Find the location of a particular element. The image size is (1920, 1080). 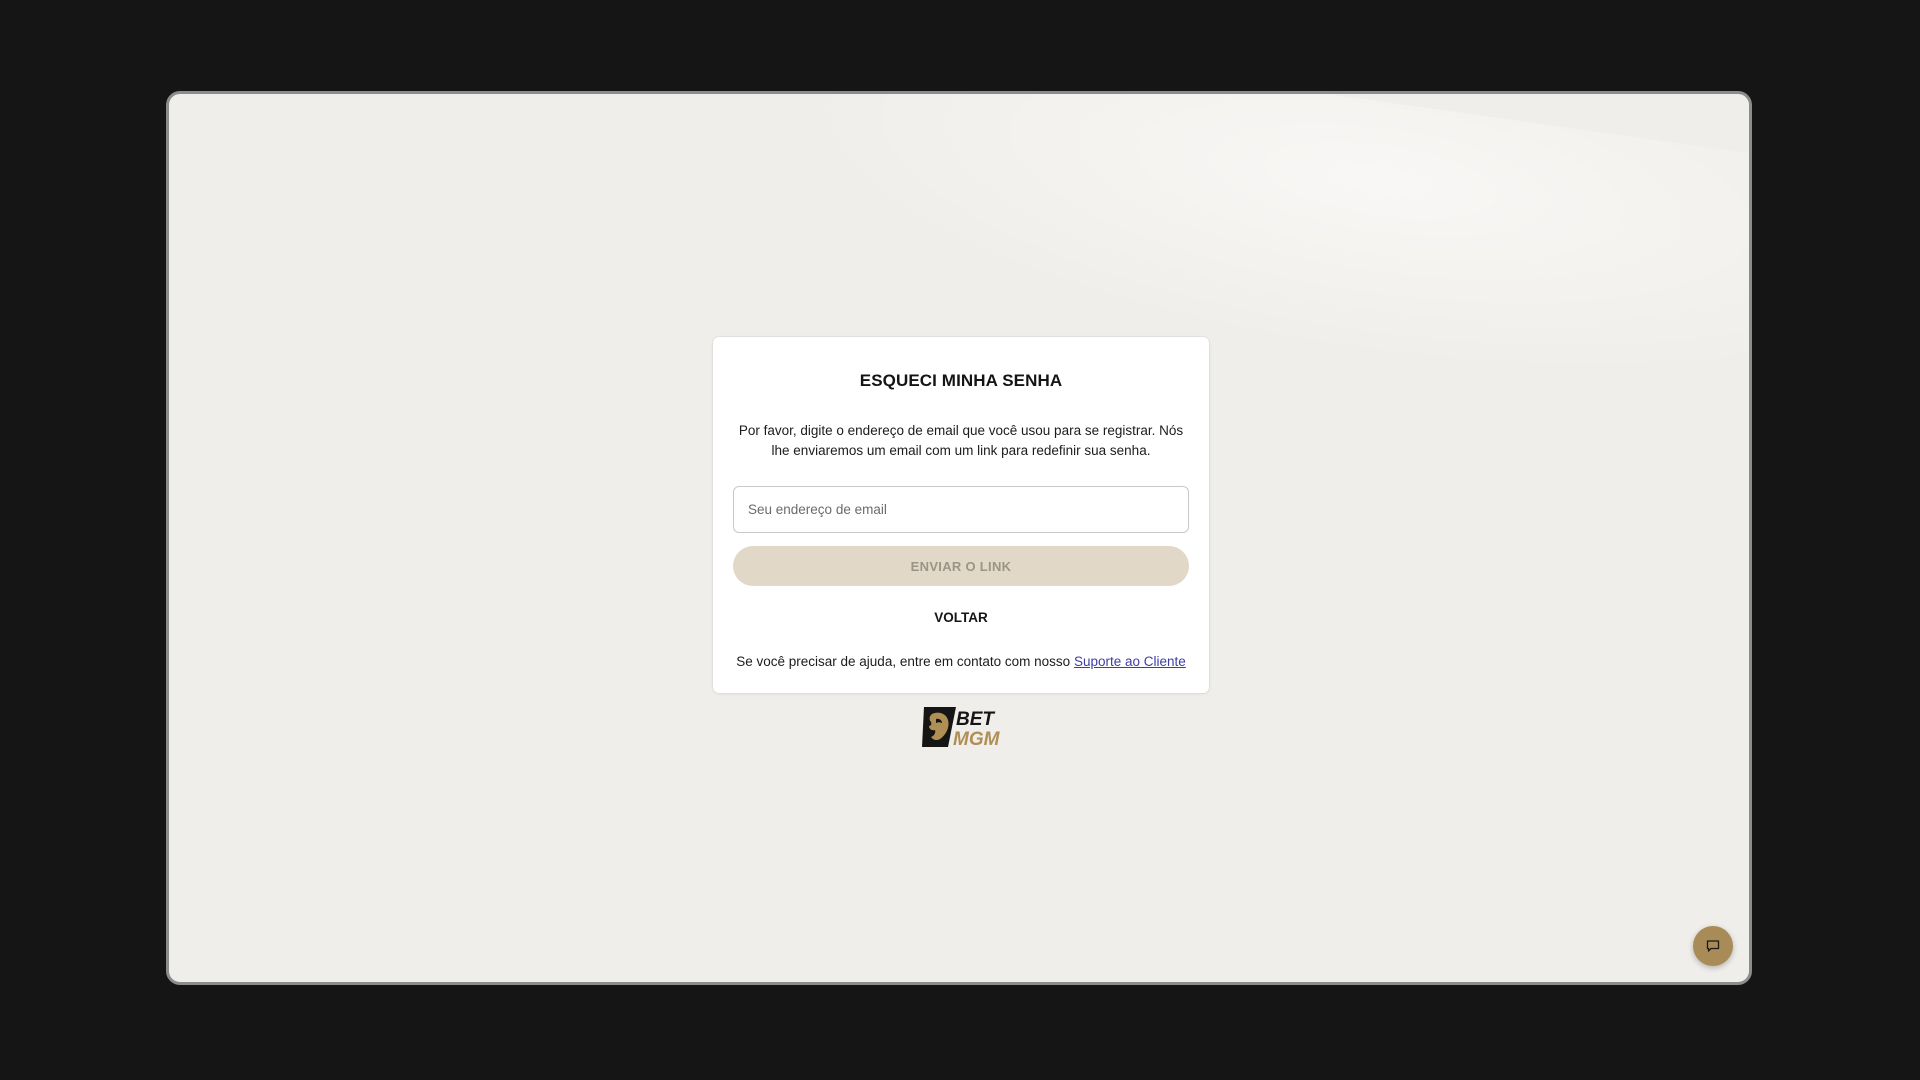

email-input is located at coordinates (961, 509).